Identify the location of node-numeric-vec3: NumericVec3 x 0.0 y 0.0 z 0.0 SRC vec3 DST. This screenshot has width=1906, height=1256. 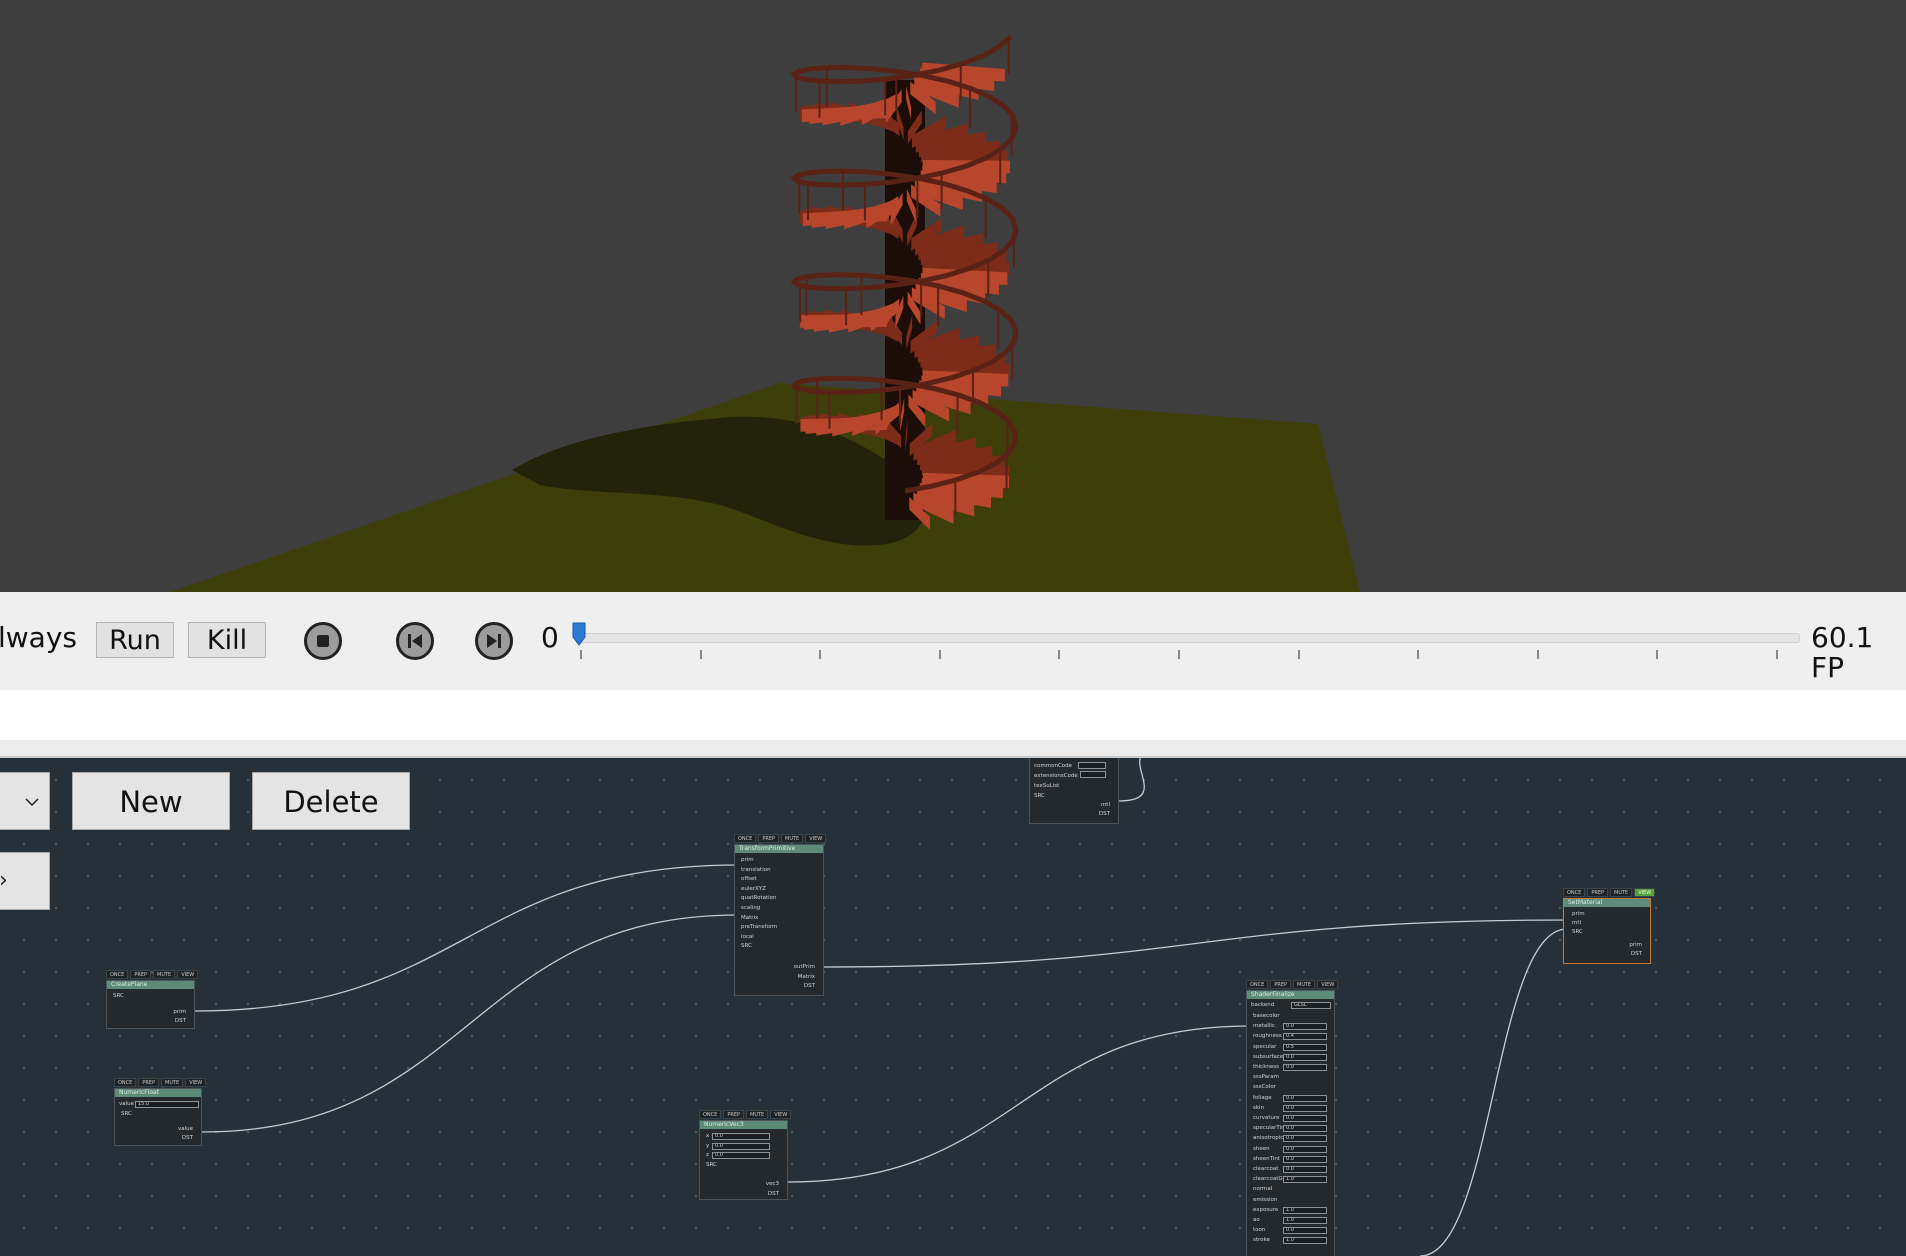
(743, 1160).